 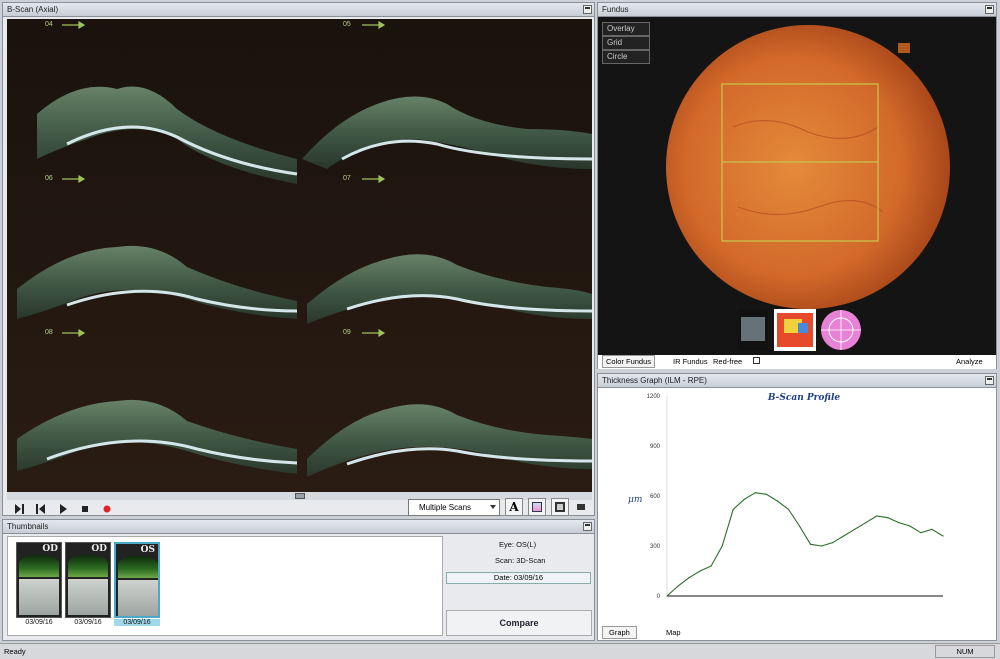 I want to click on fundus-title-bar: Fundus, so click(x=797, y=10).